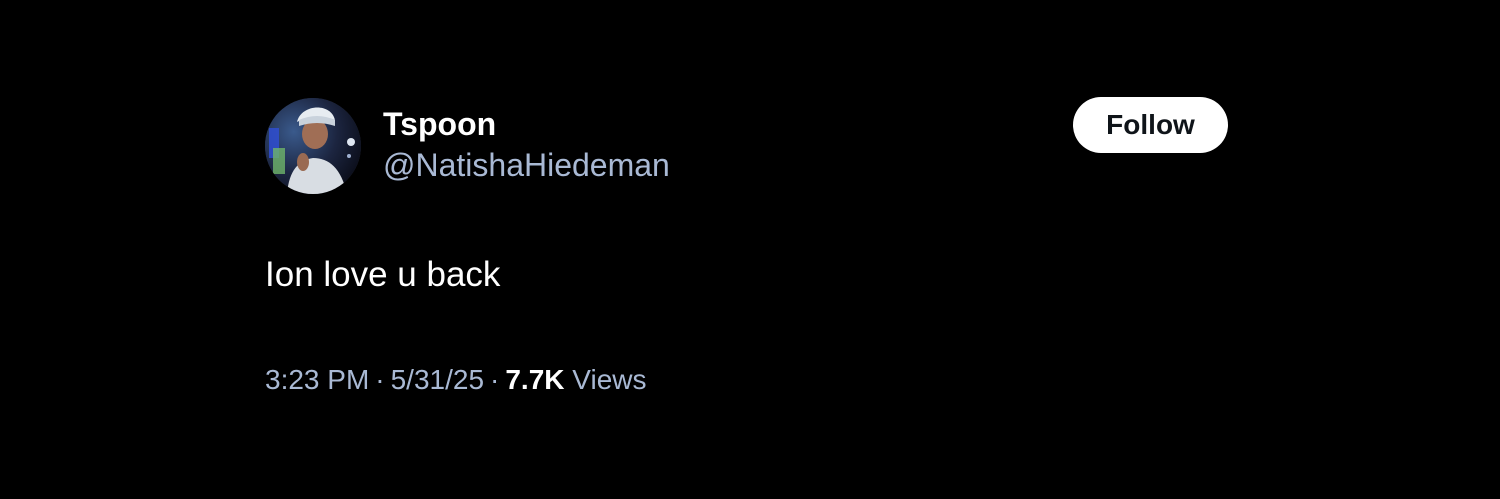  What do you see at coordinates (439, 124) in the screenshot?
I see `author-display-name: Tspoon` at bounding box center [439, 124].